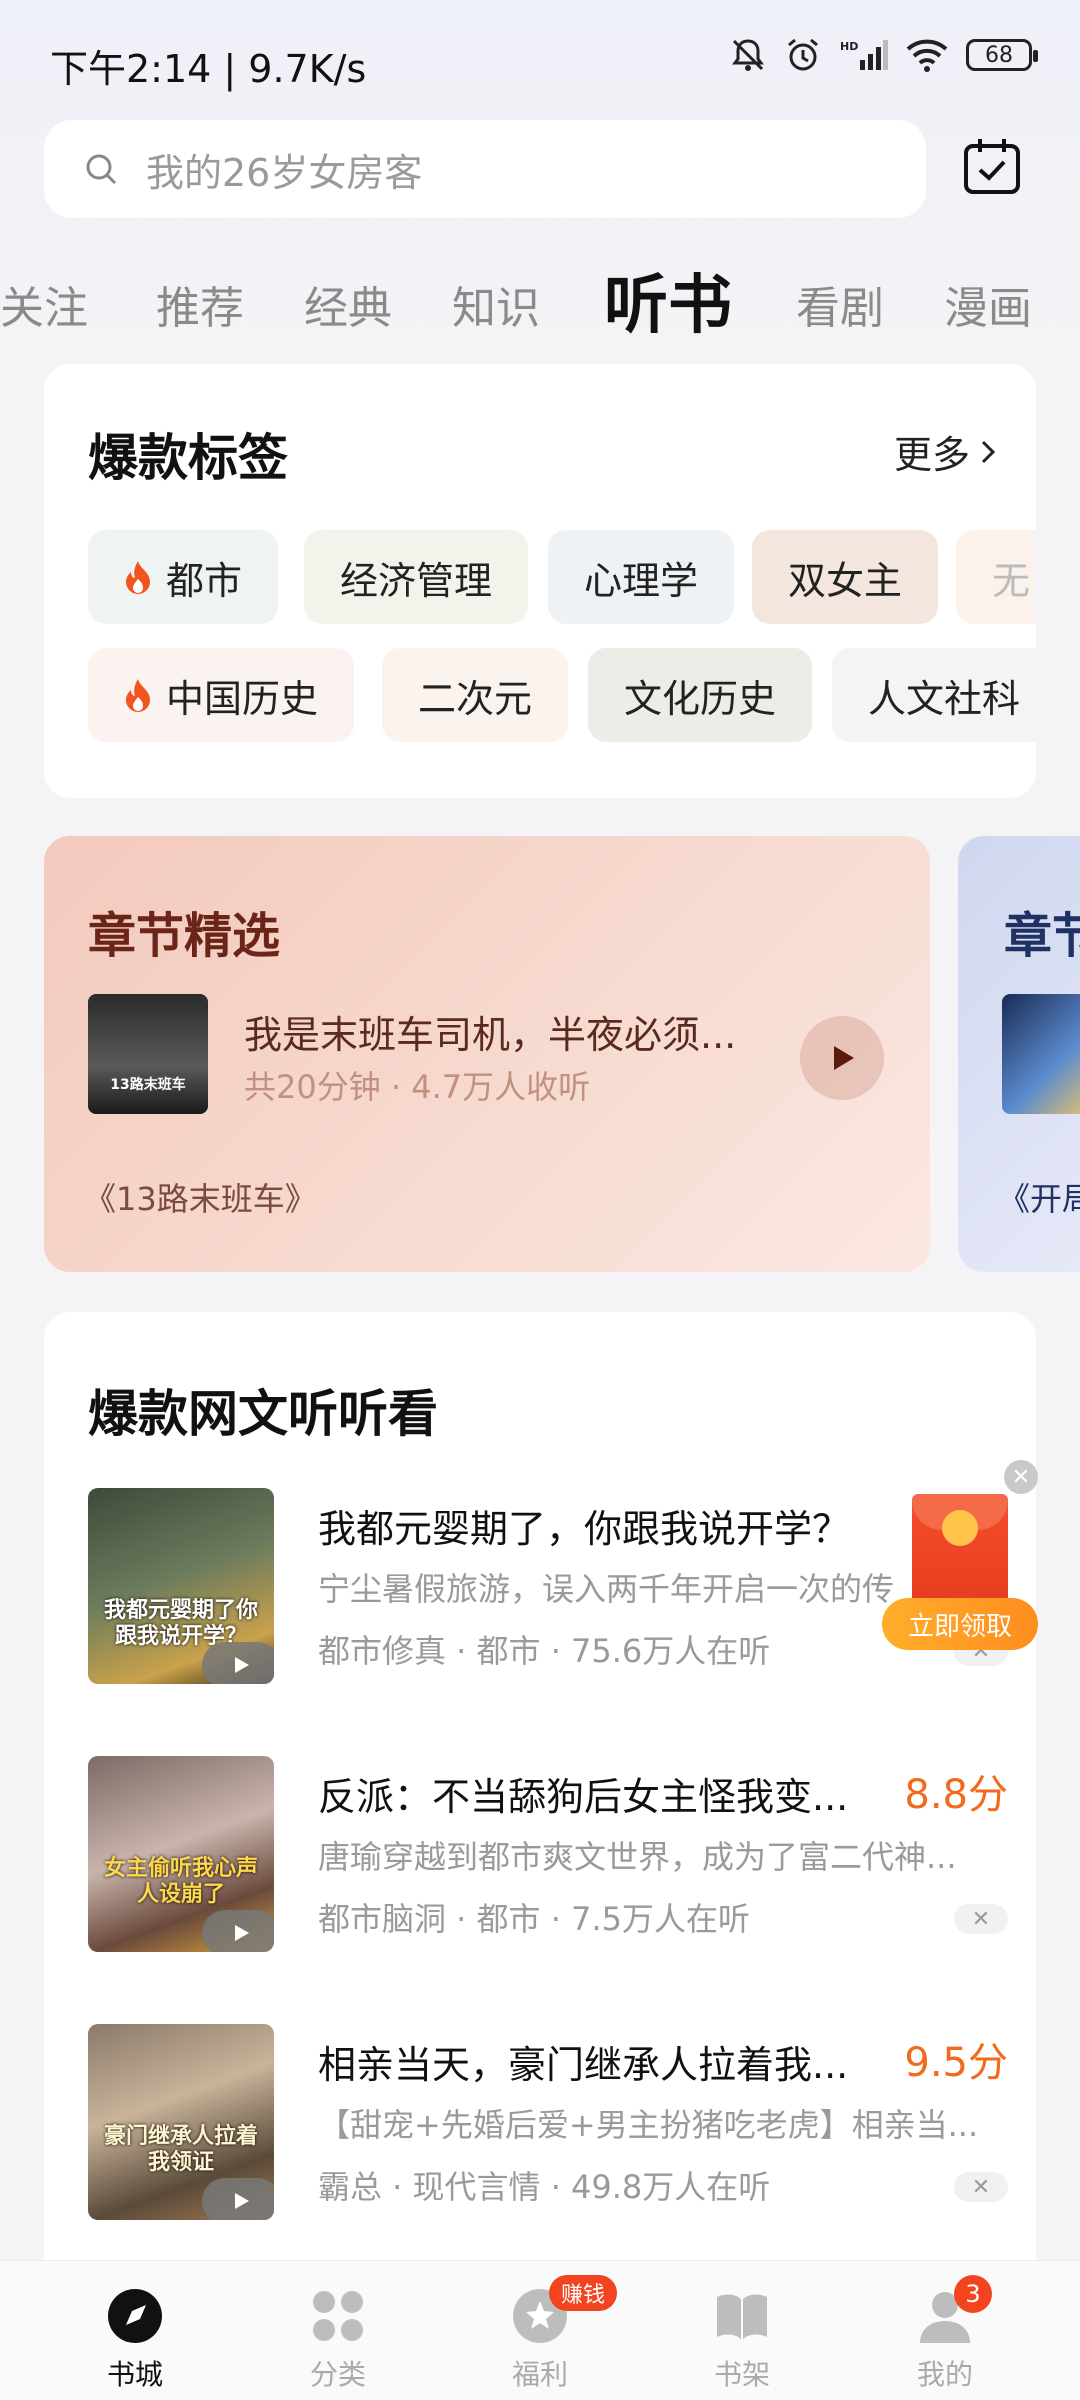 Image resolution: width=1080 pixels, height=2400 pixels. What do you see at coordinates (960, 1624) in the screenshot?
I see `claim-now-button: 立即领取` at bounding box center [960, 1624].